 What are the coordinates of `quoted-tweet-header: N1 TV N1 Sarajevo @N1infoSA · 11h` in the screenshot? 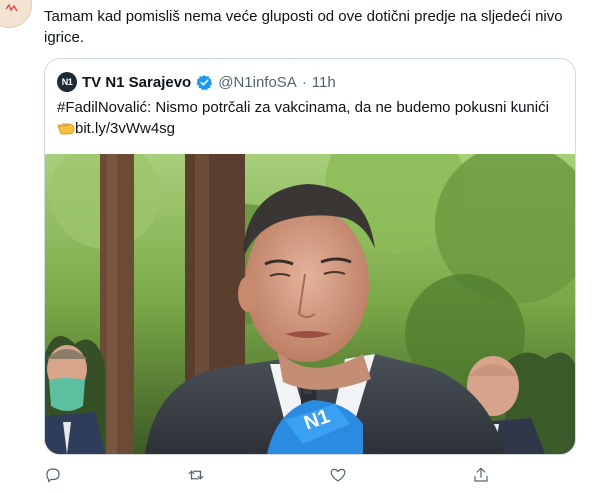 It's located at (196, 82).